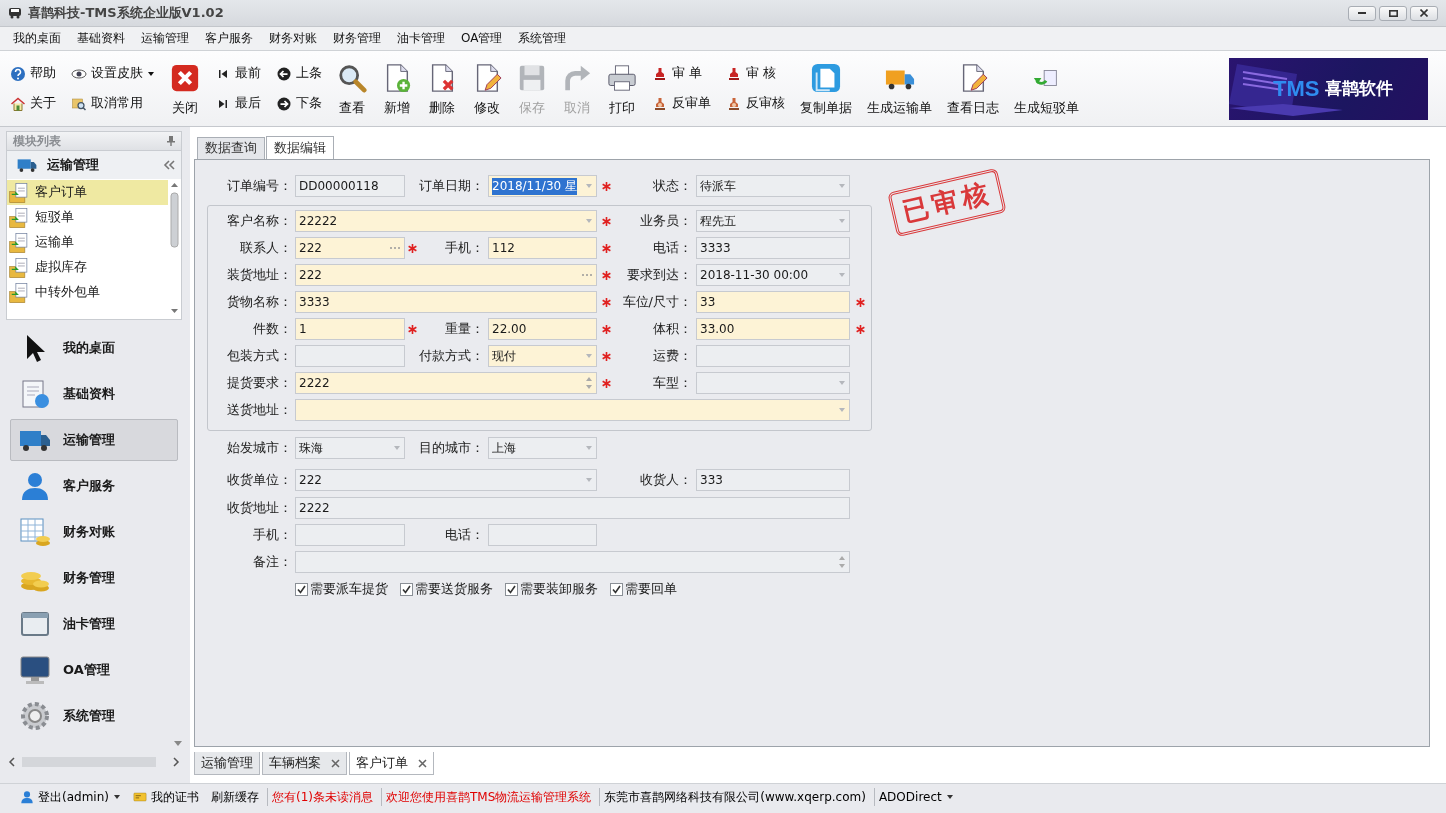 The width and height of the screenshot is (1446, 813). What do you see at coordinates (178, 744) in the screenshot?
I see `scroll-down-icon` at bounding box center [178, 744].